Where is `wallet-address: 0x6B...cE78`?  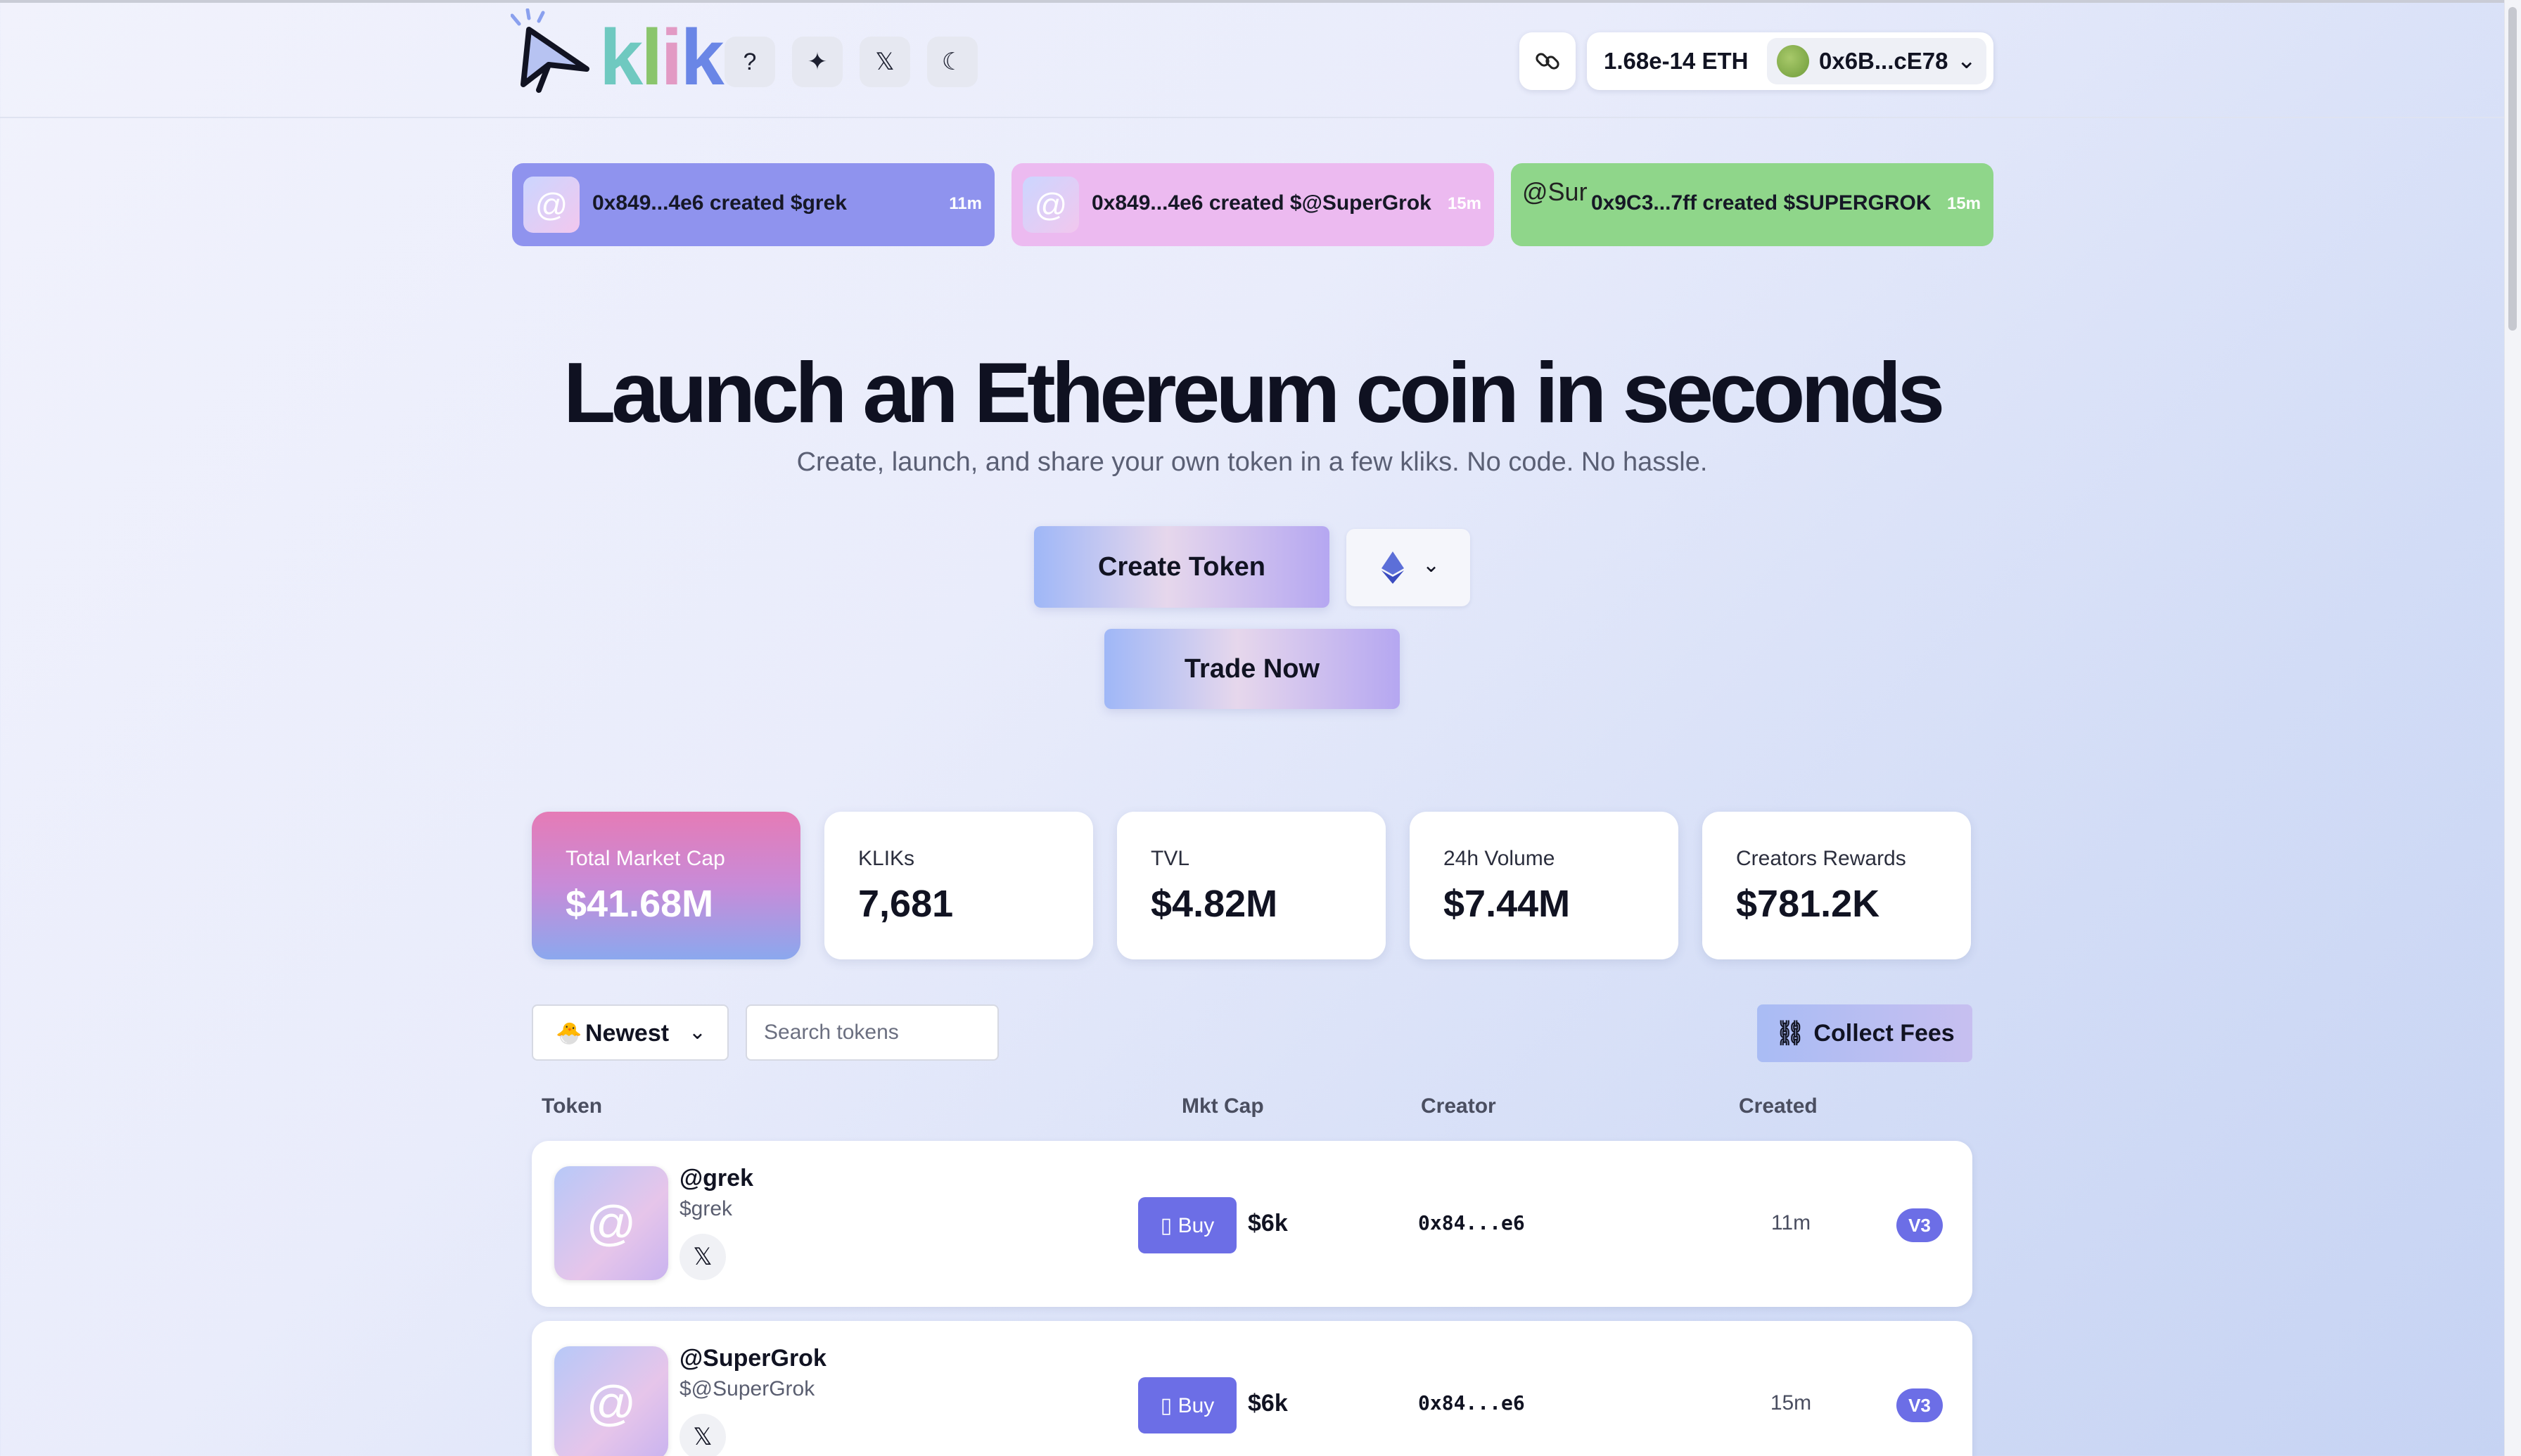 wallet-address: 0x6B...cE78 is located at coordinates (1883, 61).